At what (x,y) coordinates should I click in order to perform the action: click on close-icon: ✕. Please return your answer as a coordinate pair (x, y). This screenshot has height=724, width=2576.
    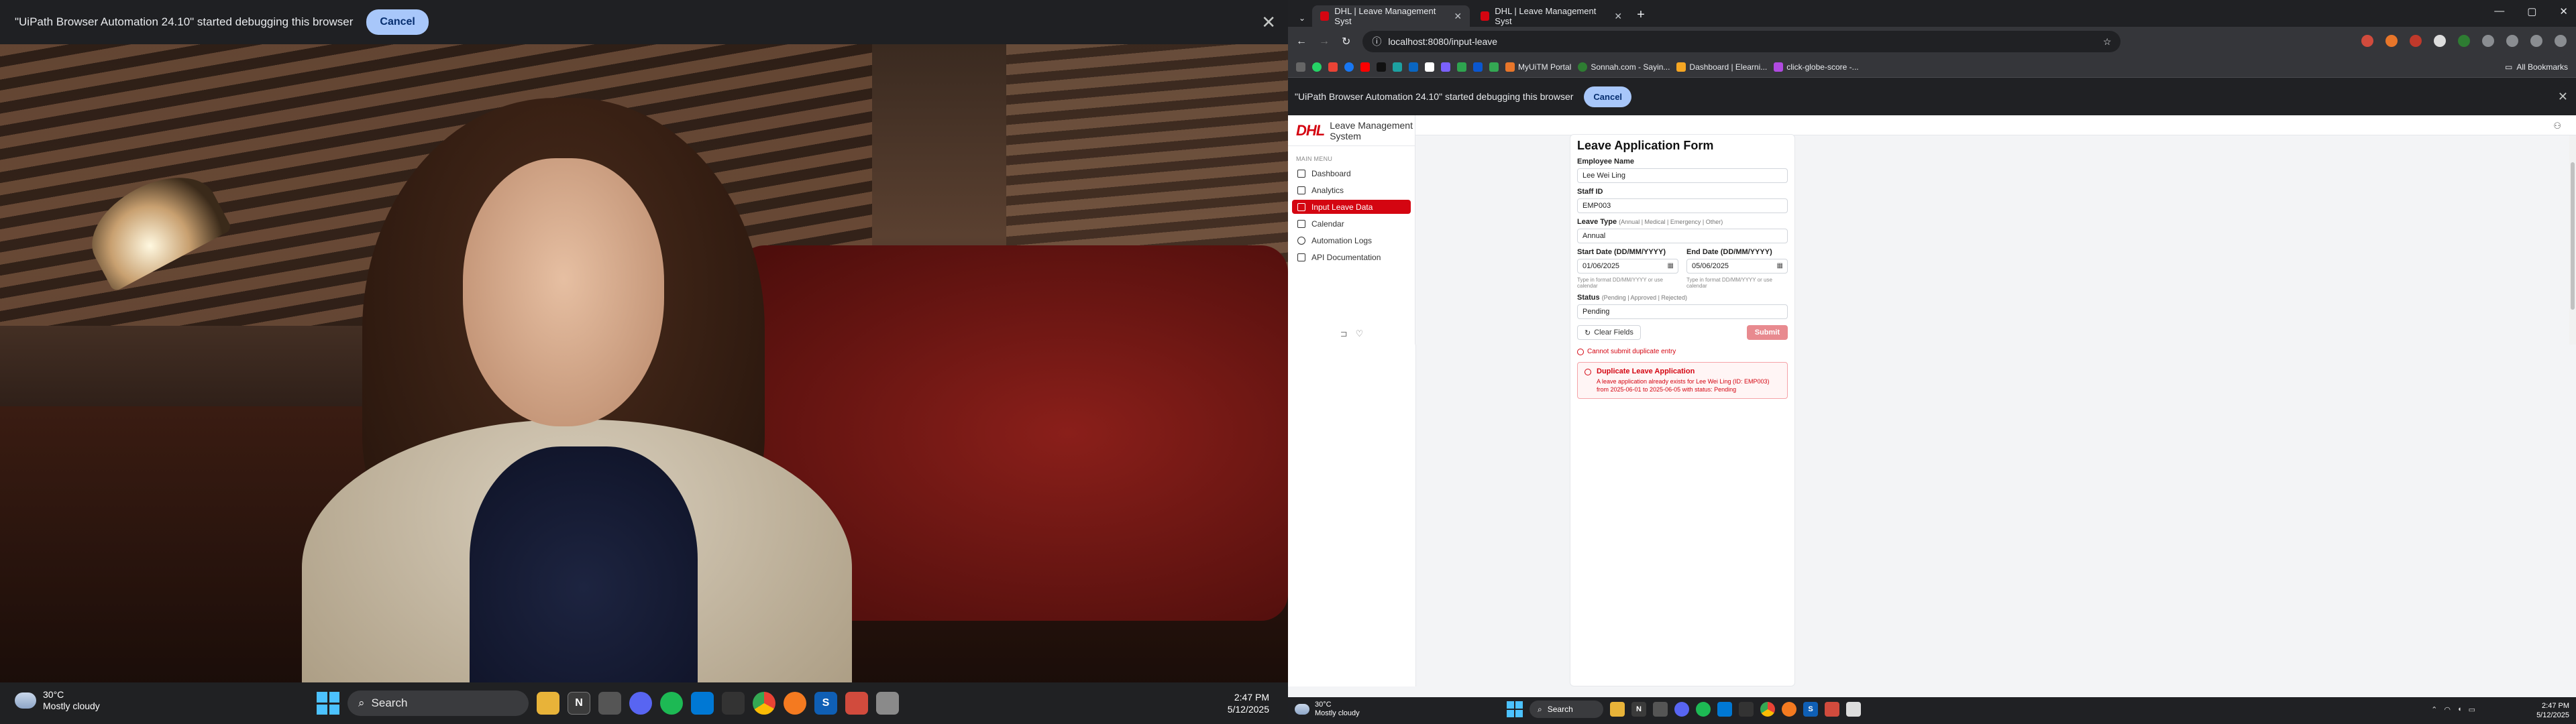
    Looking at the image, I should click on (1268, 22).